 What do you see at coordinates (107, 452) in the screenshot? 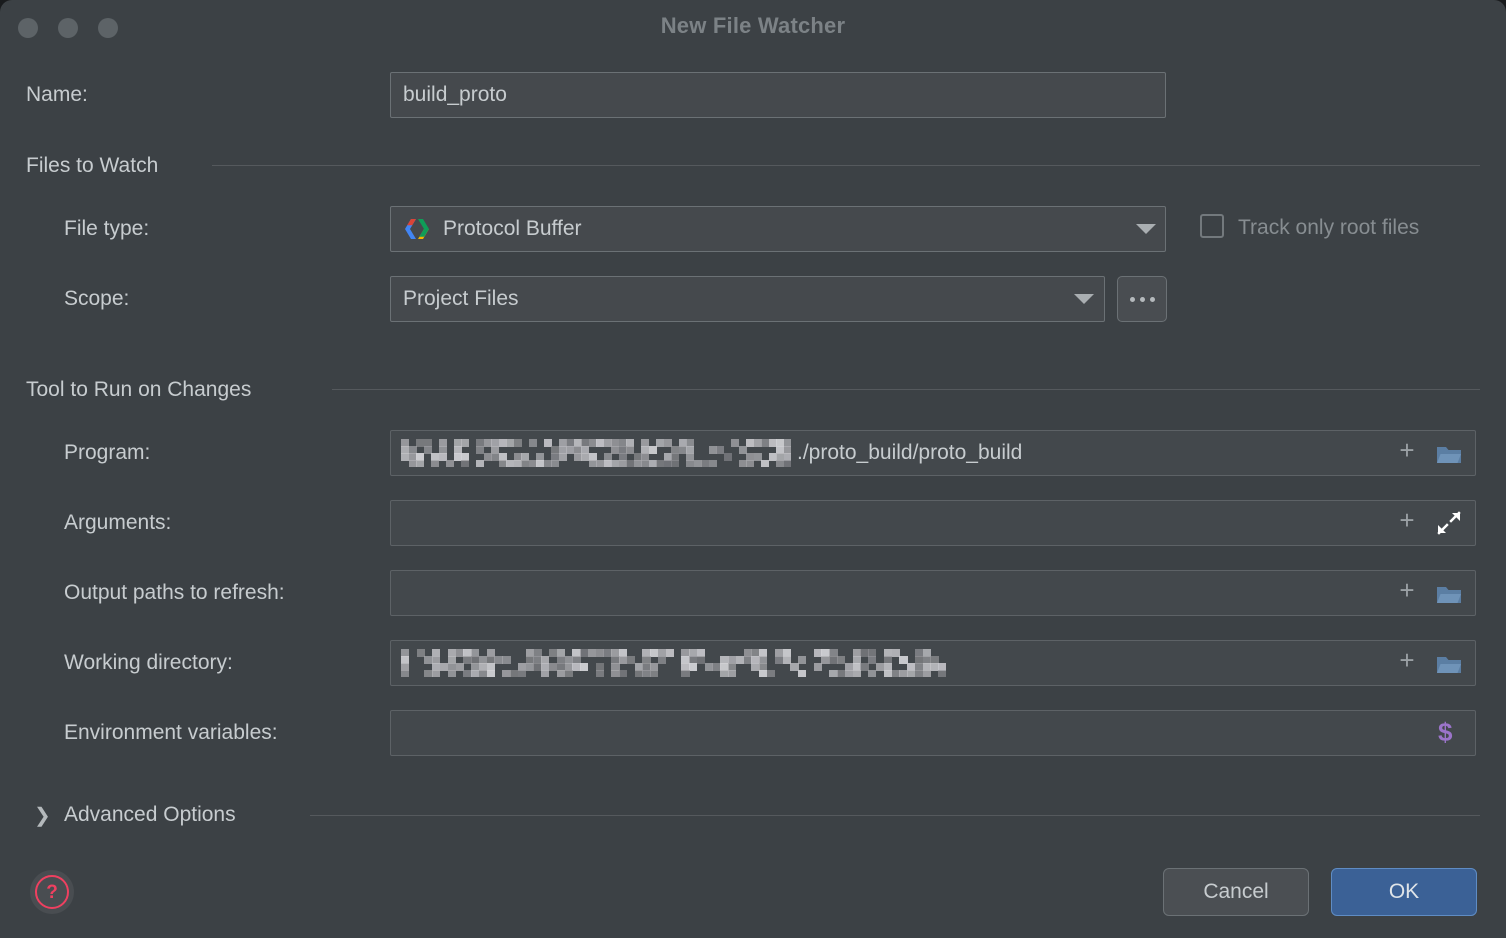
I see `program-label: Program:` at bounding box center [107, 452].